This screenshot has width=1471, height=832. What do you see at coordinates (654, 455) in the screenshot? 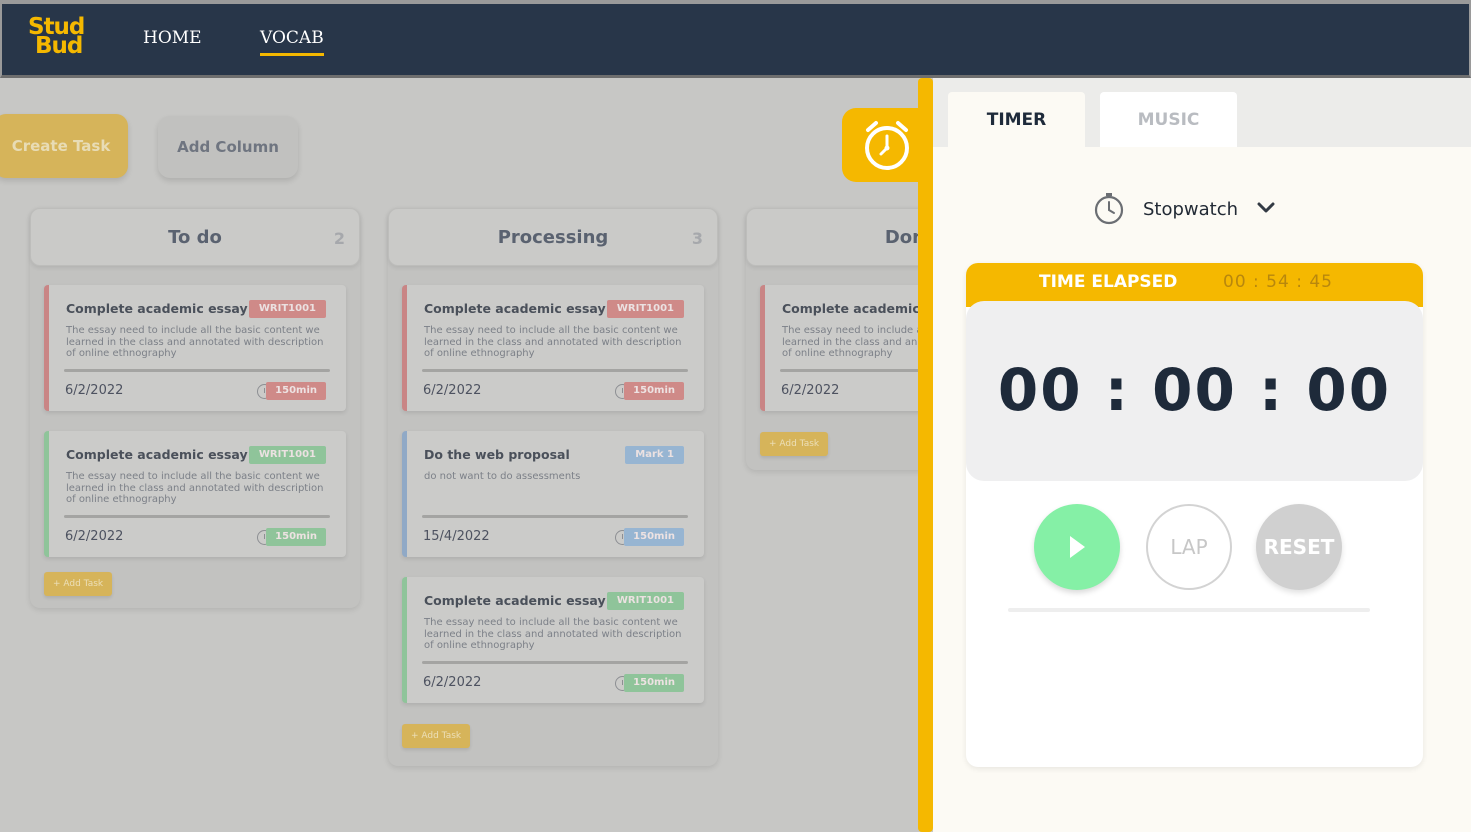
I see `course-tag: Mark 1` at bounding box center [654, 455].